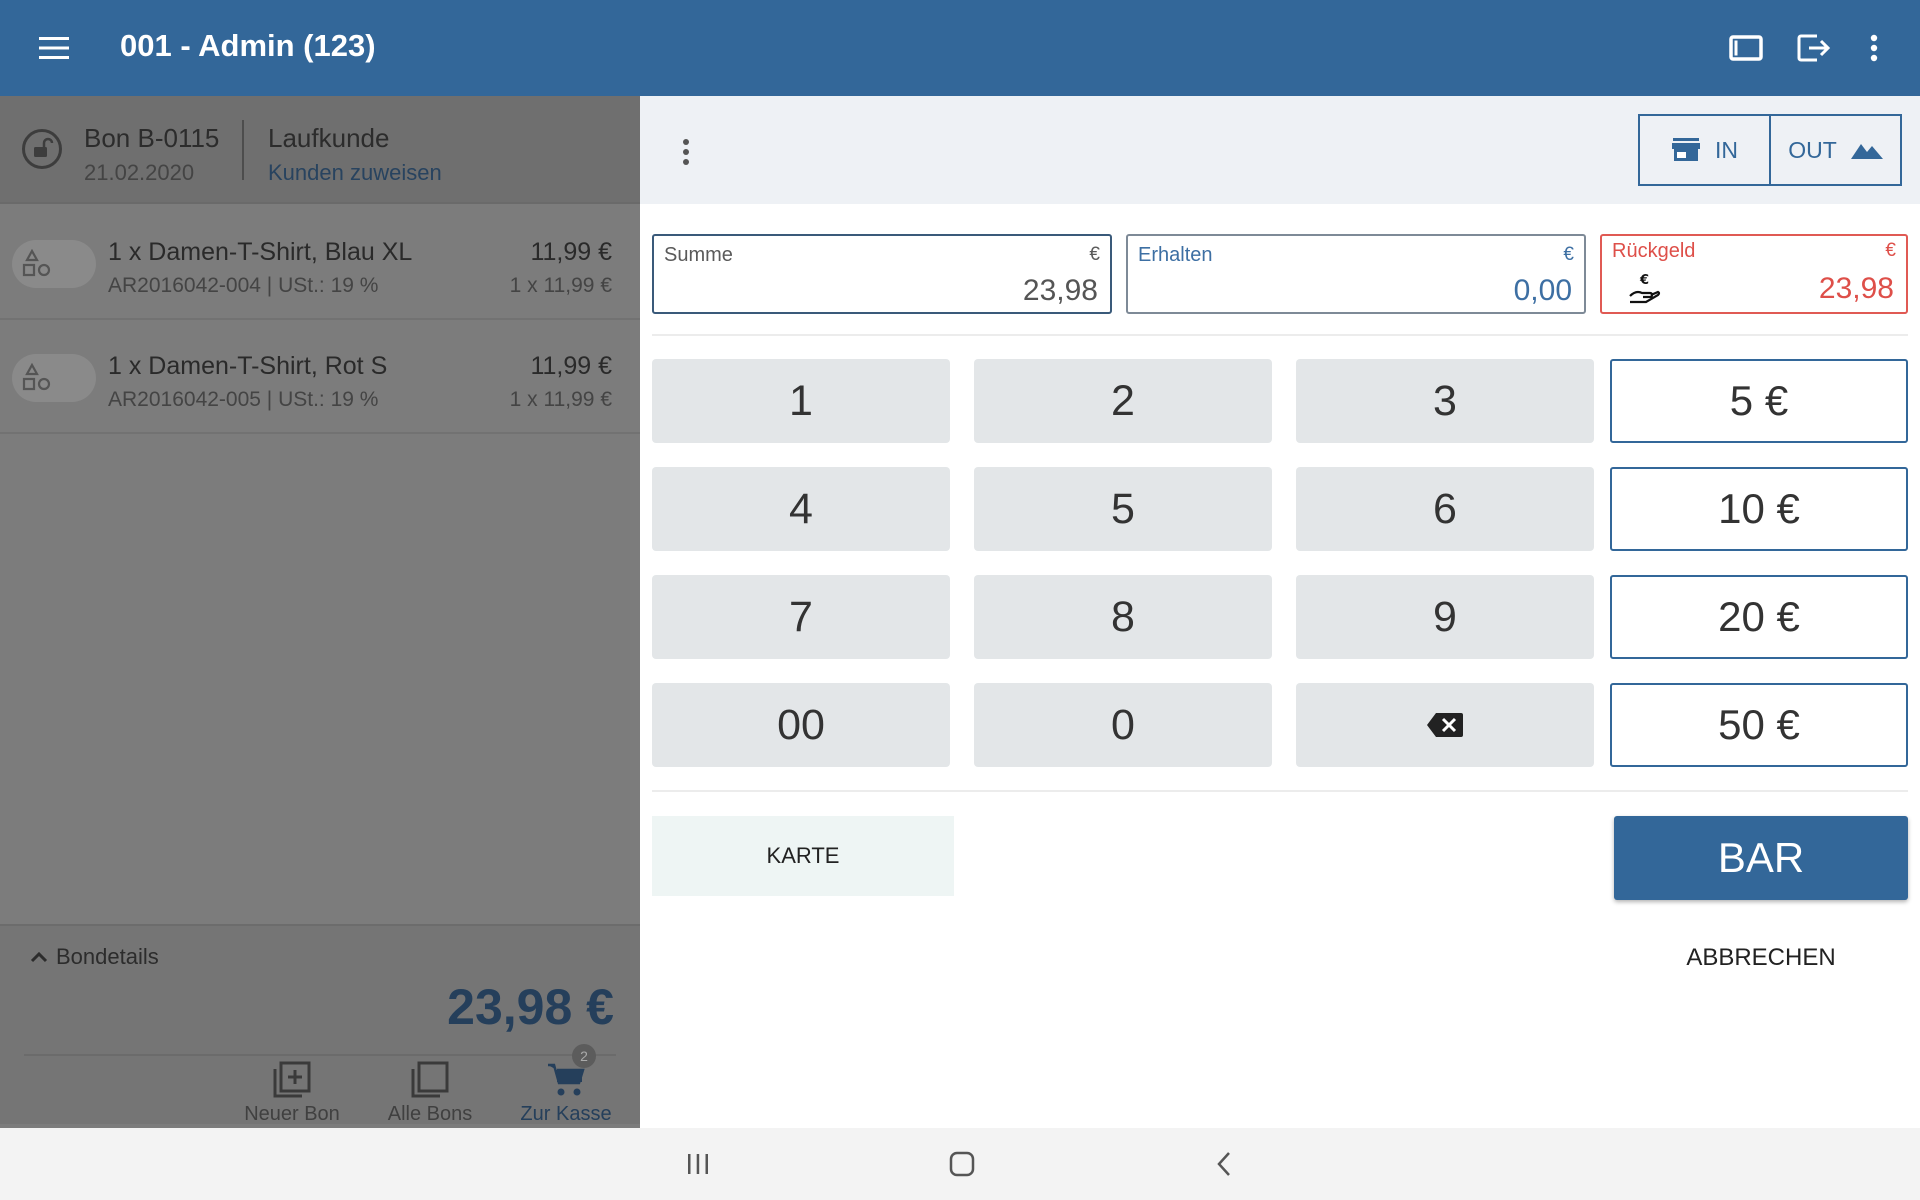 The image size is (1920, 1200). I want to click on item-sku: AR2016042-005 | USt.: 19 %, so click(243, 399).